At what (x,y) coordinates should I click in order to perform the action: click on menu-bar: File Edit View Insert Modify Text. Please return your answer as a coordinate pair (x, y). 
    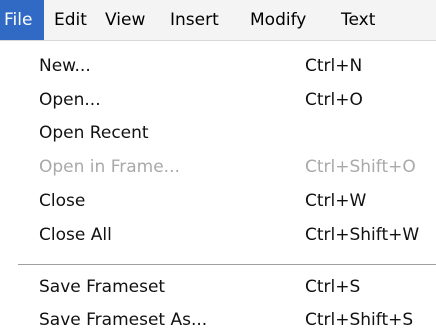
    Looking at the image, I should click on (218, 20).